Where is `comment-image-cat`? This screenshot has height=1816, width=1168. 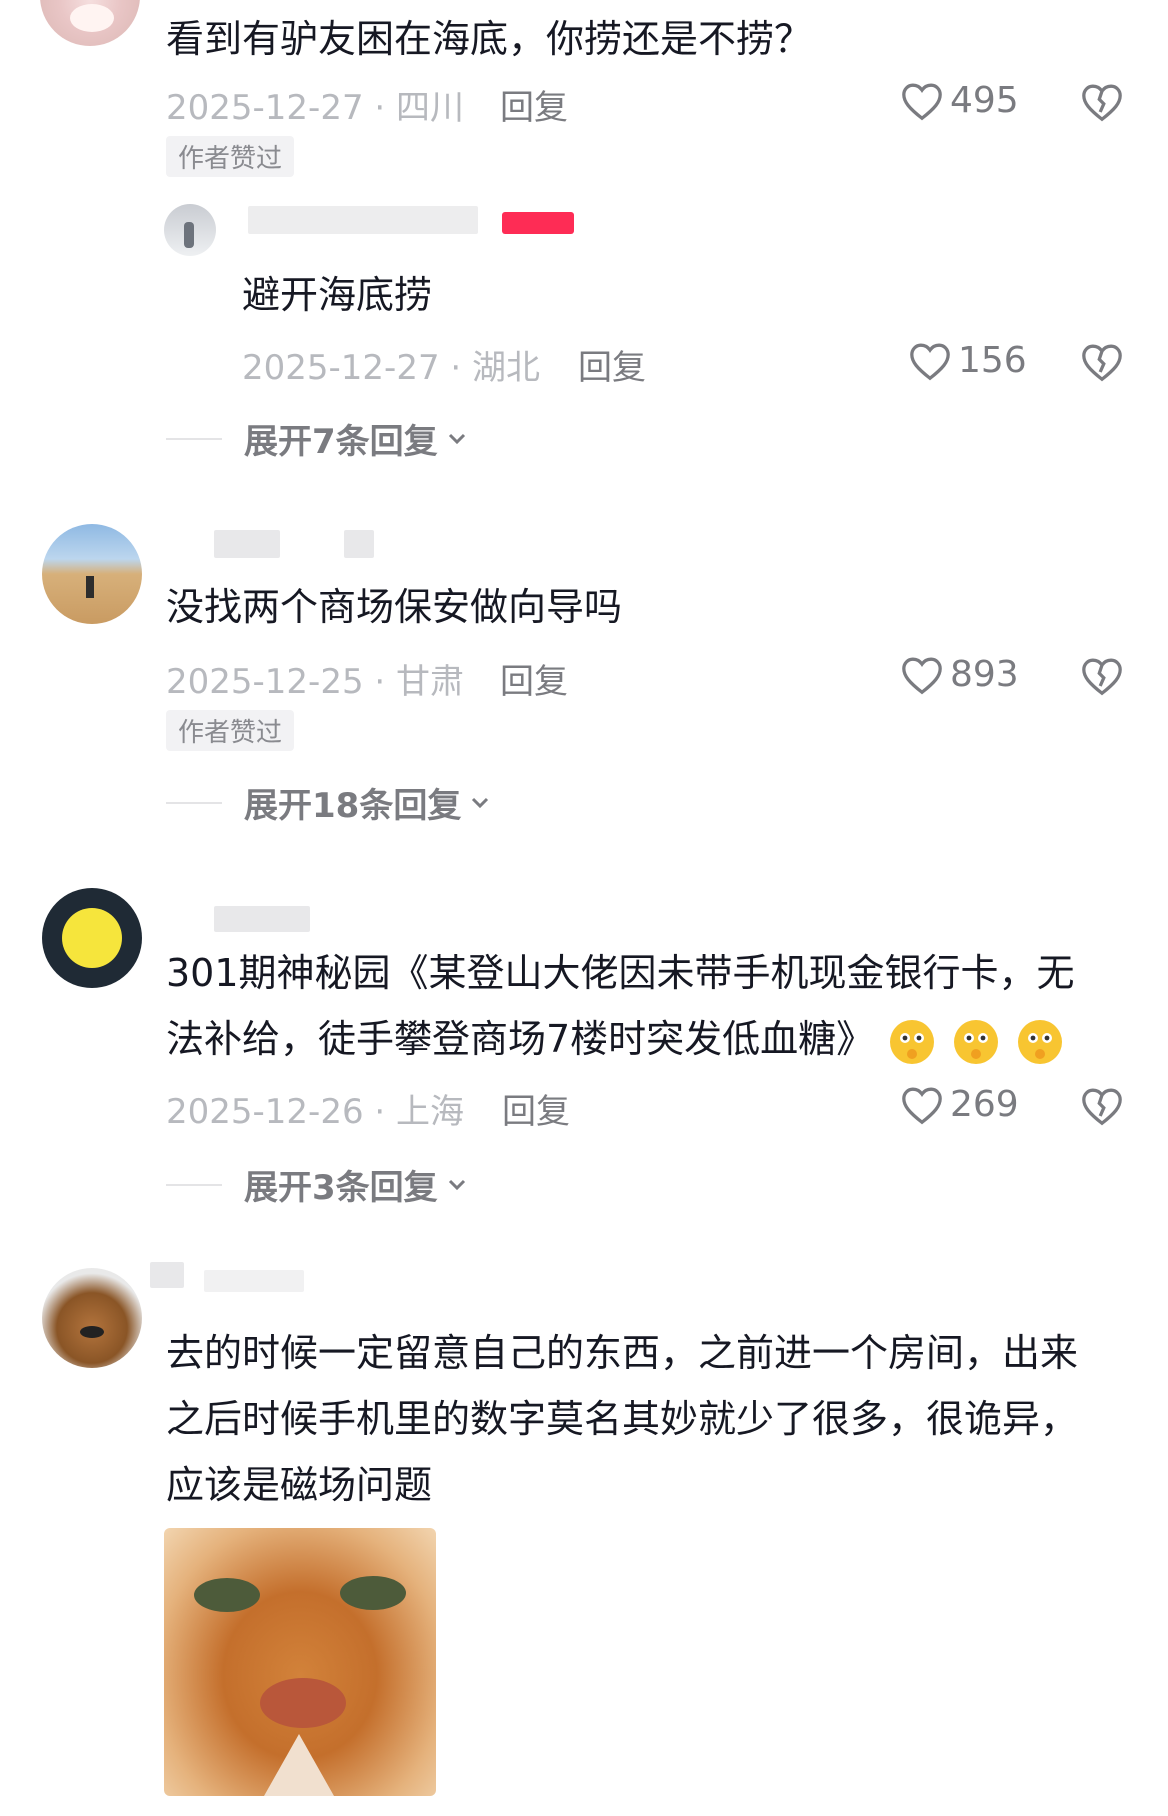
comment-image-cat is located at coordinates (300, 1662).